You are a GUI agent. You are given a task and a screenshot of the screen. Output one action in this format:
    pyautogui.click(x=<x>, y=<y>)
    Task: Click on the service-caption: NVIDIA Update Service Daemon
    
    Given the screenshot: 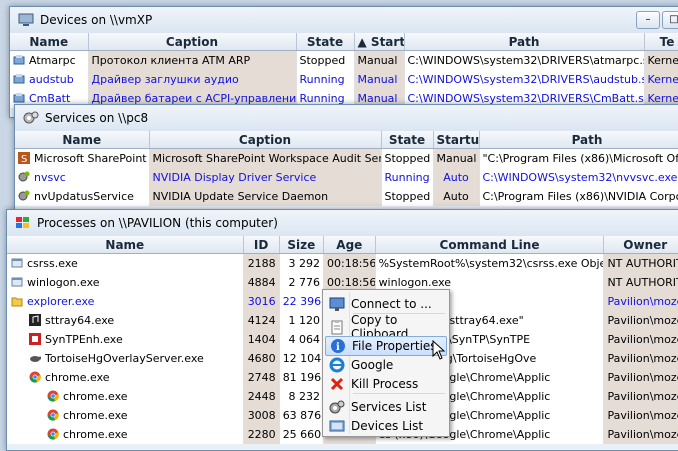 What is the action you would take?
    pyautogui.click(x=265, y=196)
    